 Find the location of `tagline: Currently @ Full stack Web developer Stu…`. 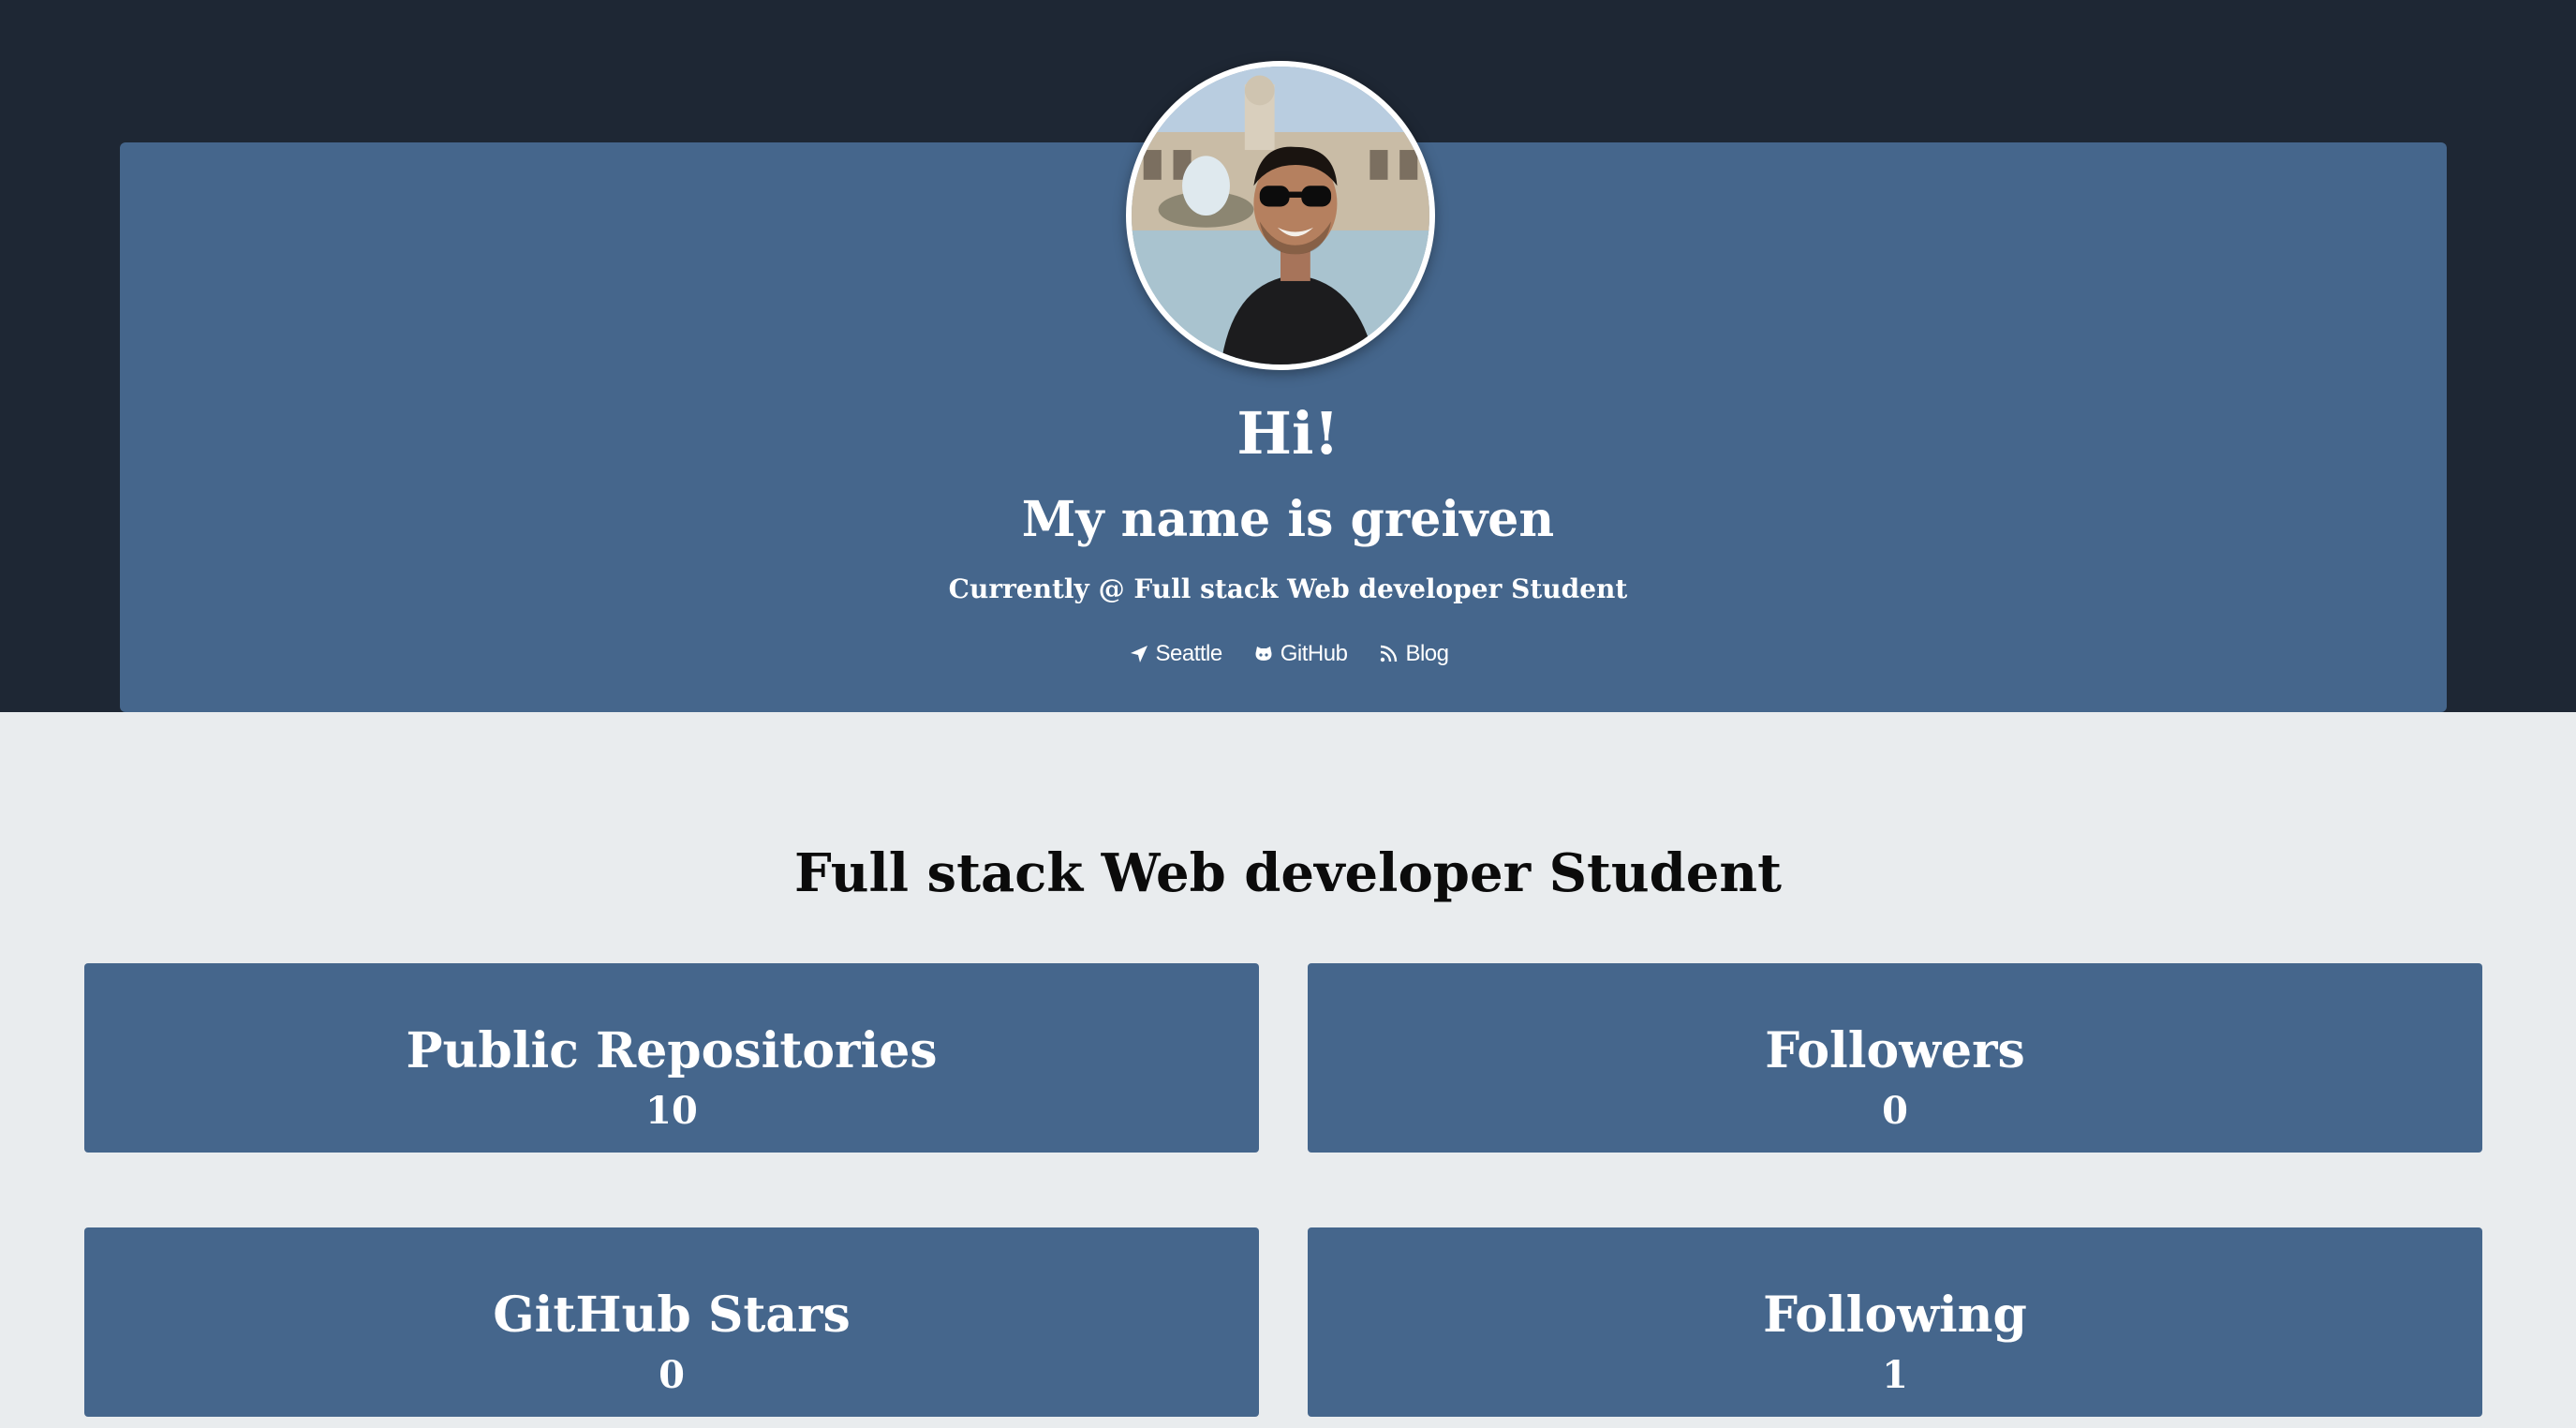

tagline: Currently @ Full stack Web developer Stu… is located at coordinates (1288, 588).